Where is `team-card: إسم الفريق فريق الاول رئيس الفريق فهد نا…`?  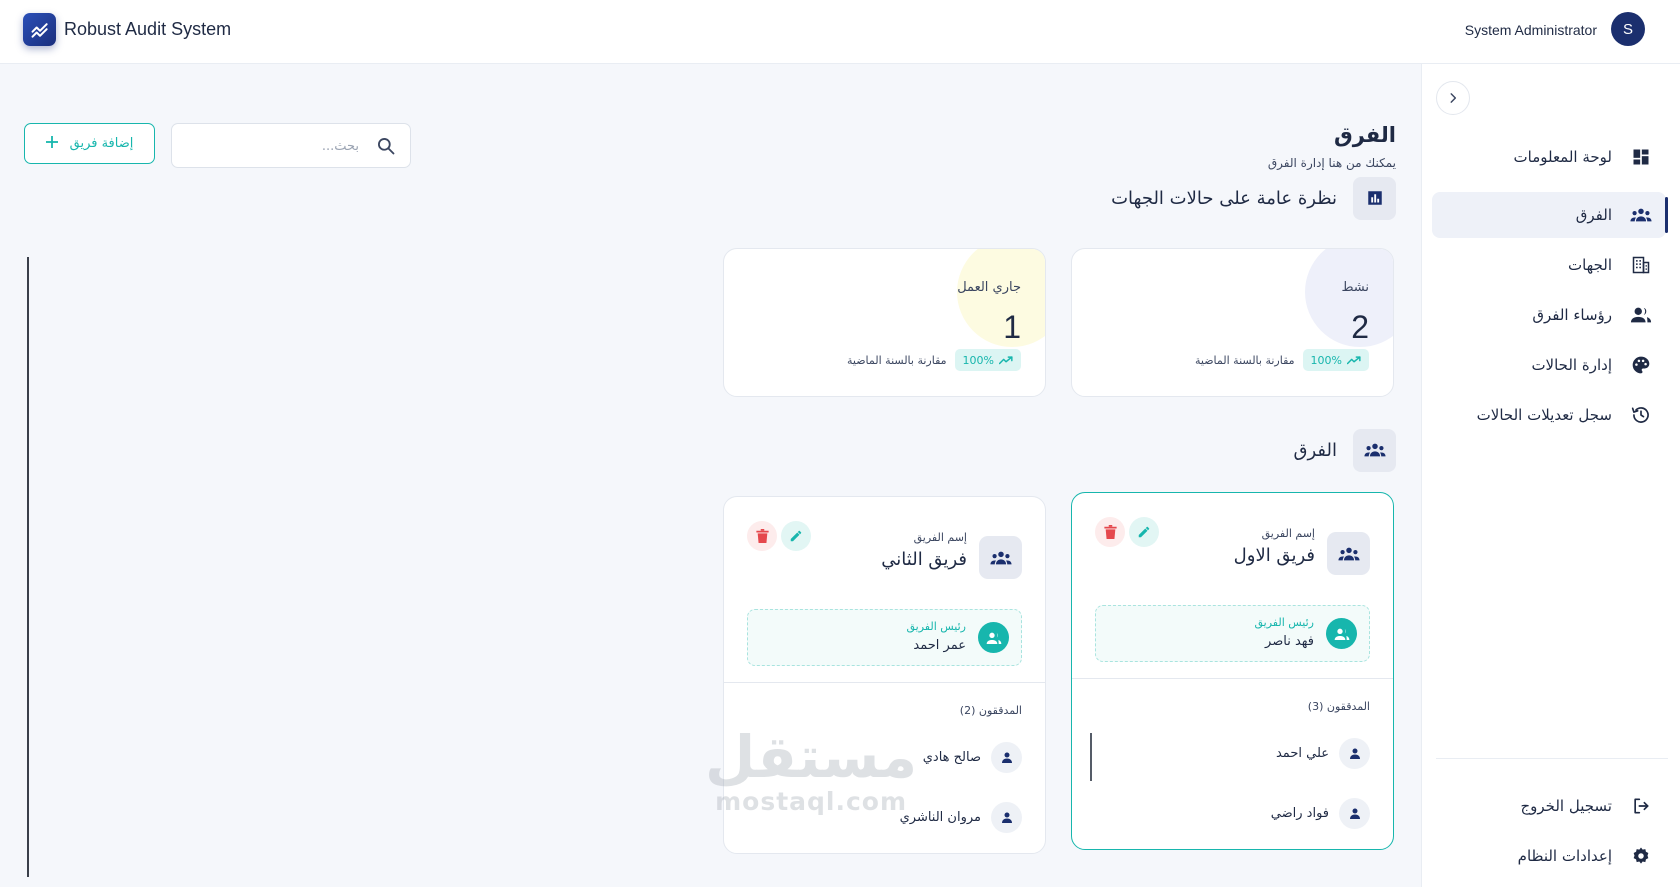
team-card: إسم الفريق فريق الاول رئيس الفريق فهد نا… is located at coordinates (1232, 671).